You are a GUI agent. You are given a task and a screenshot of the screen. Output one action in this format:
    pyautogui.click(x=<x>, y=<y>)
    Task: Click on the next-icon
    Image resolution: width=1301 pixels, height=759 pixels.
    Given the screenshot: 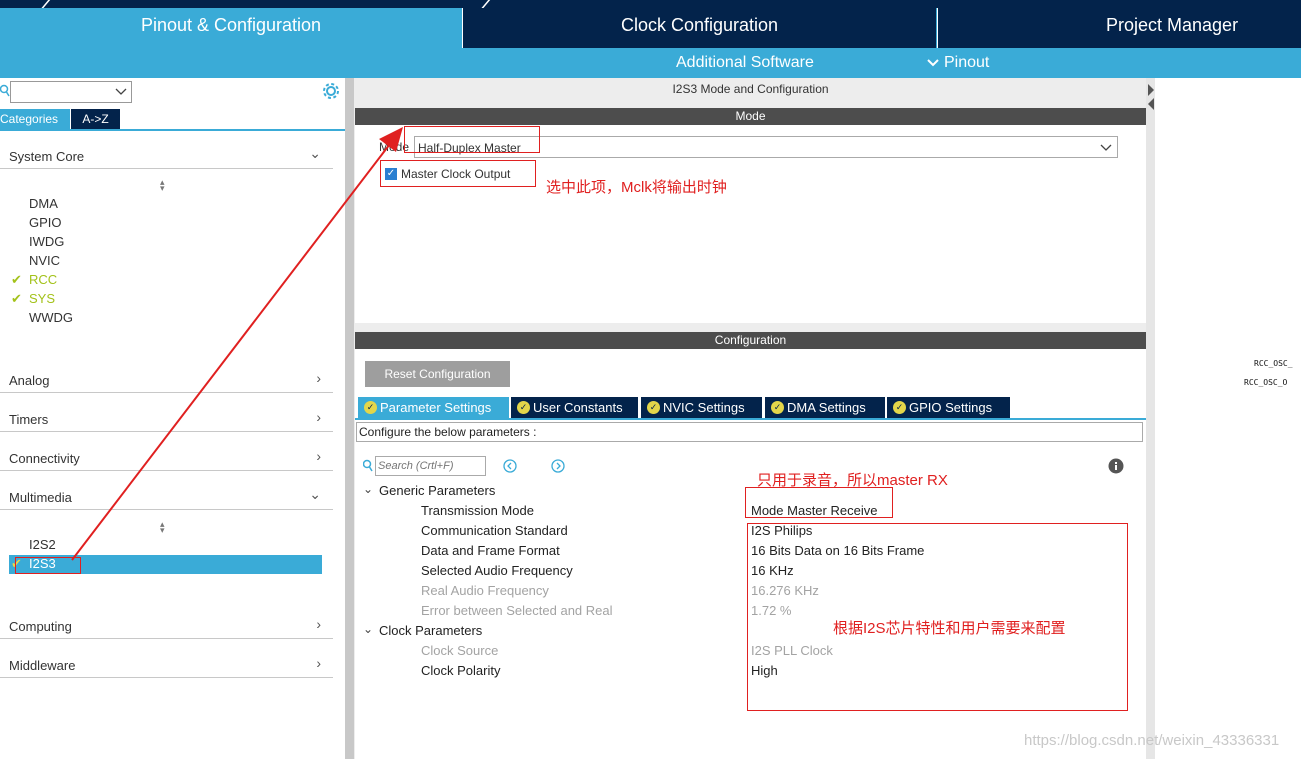 What is the action you would take?
    pyautogui.click(x=558, y=466)
    